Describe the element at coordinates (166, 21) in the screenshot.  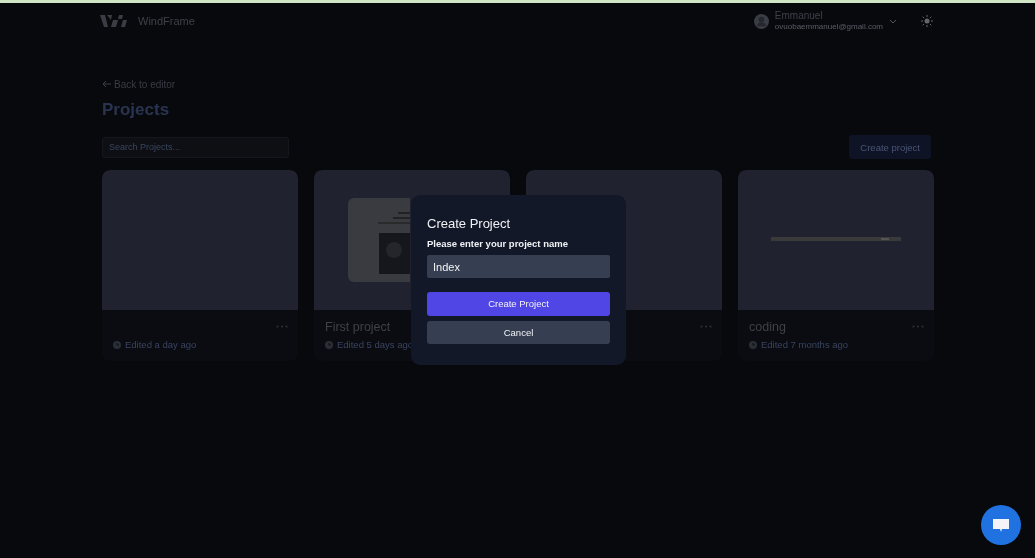
I see `brand-name: WindFrame` at that location.